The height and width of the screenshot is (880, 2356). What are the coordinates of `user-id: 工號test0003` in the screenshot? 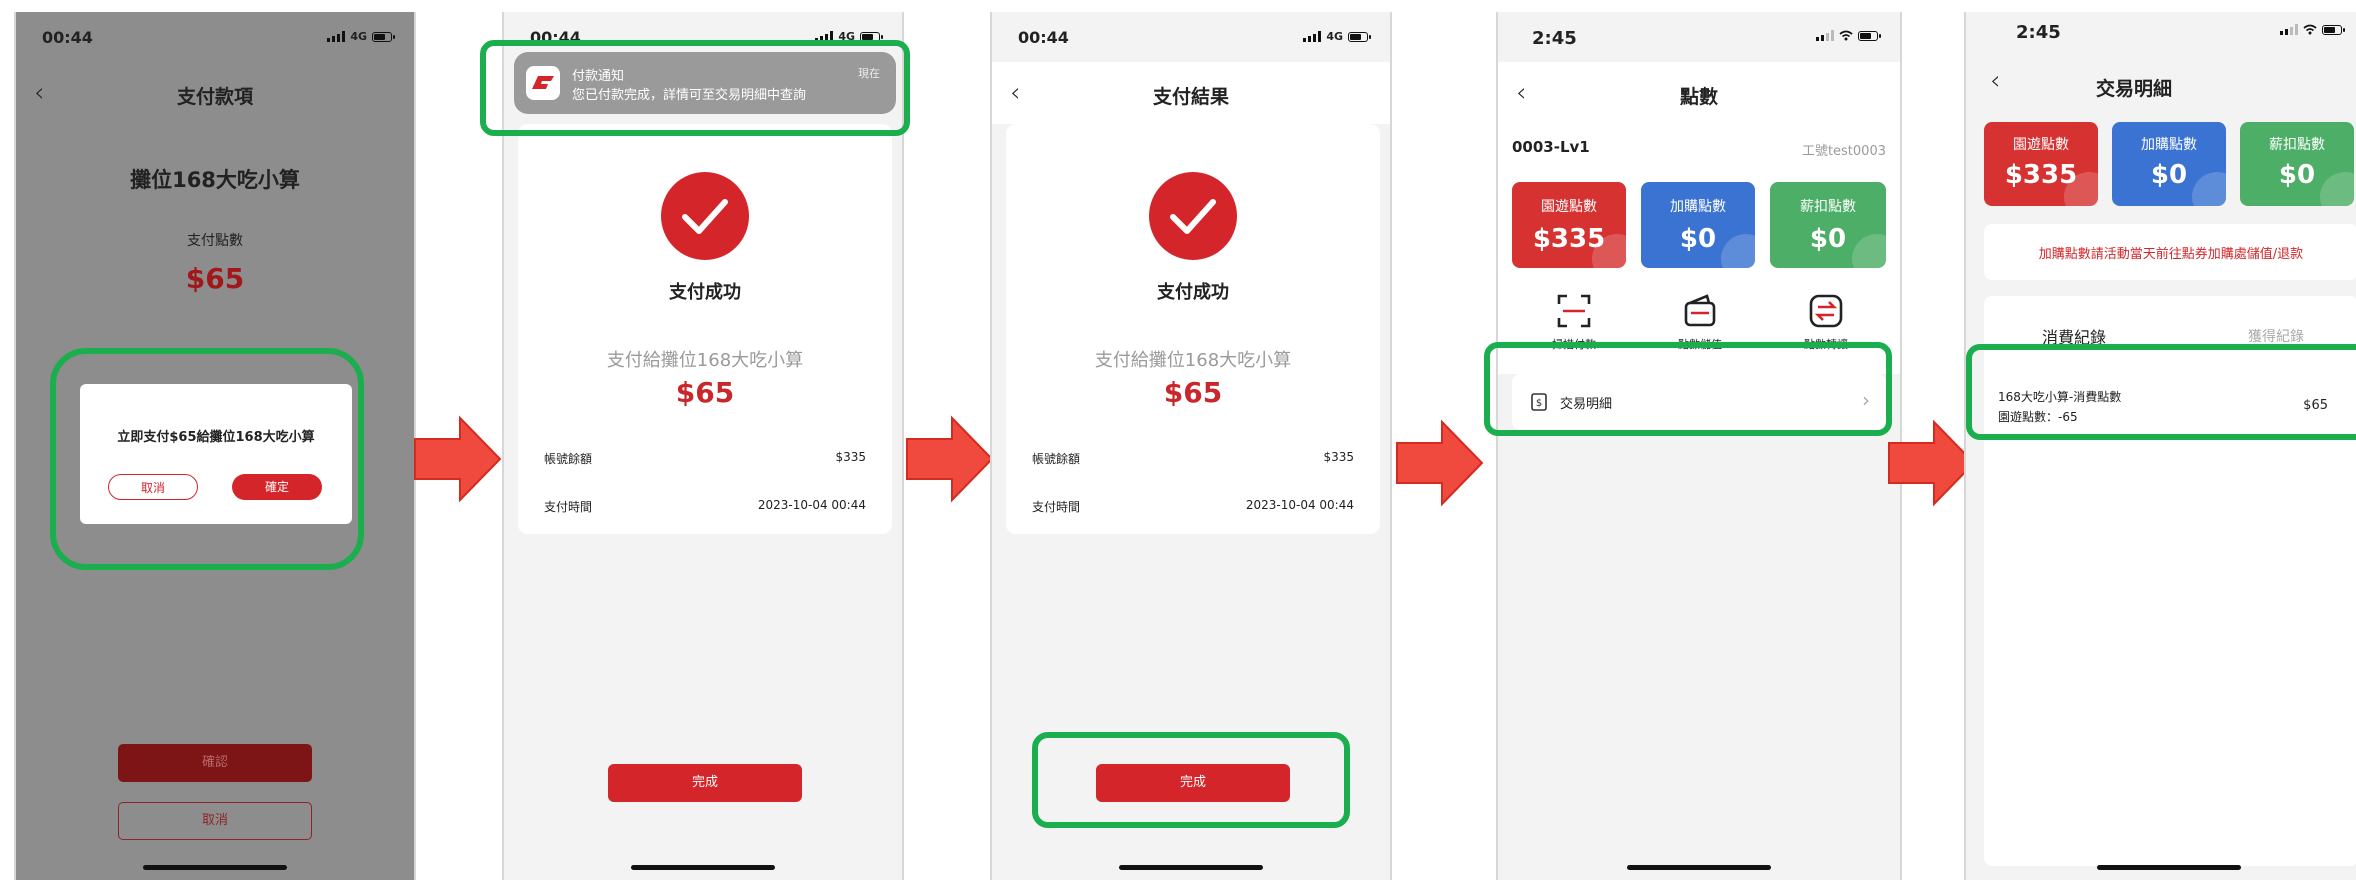 It's located at (1843, 151).